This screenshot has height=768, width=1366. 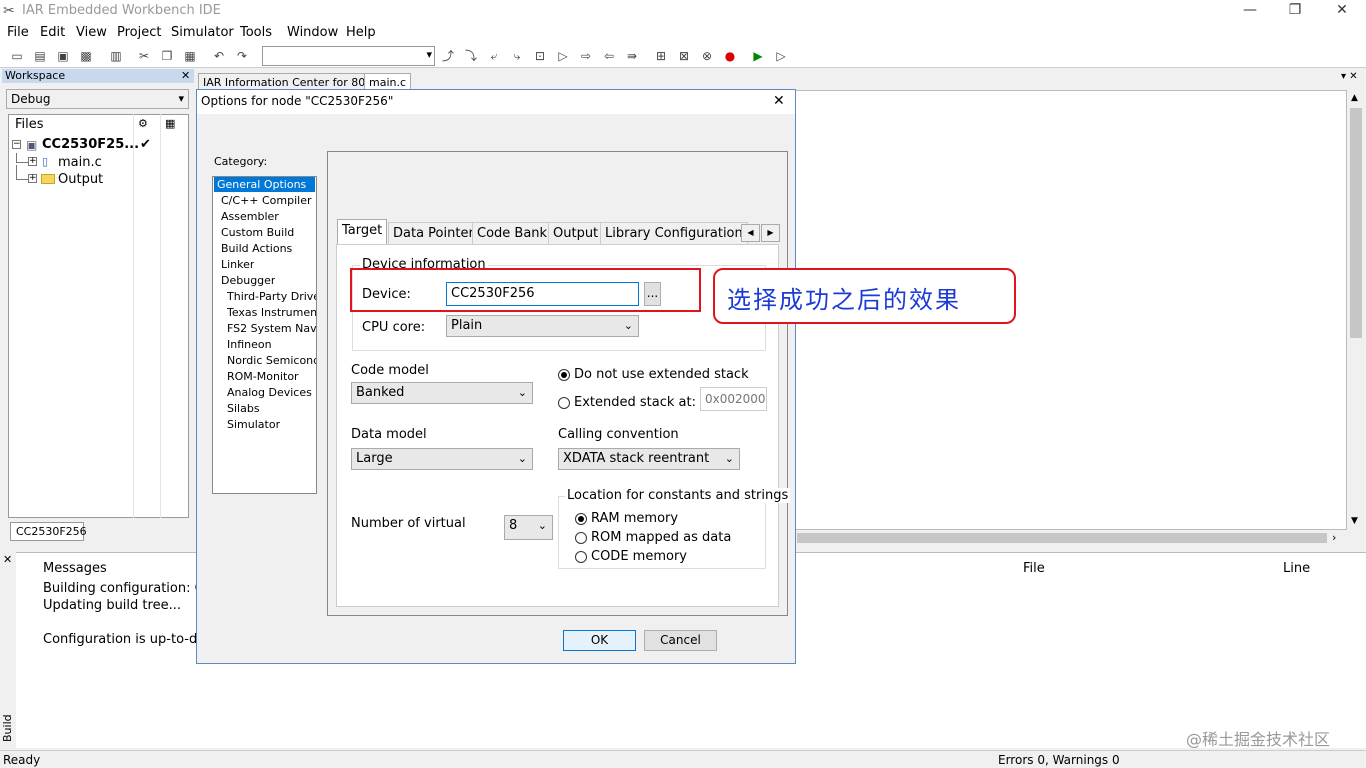 I want to click on extended-stack-address-field: 0x002000, so click(x=733, y=399).